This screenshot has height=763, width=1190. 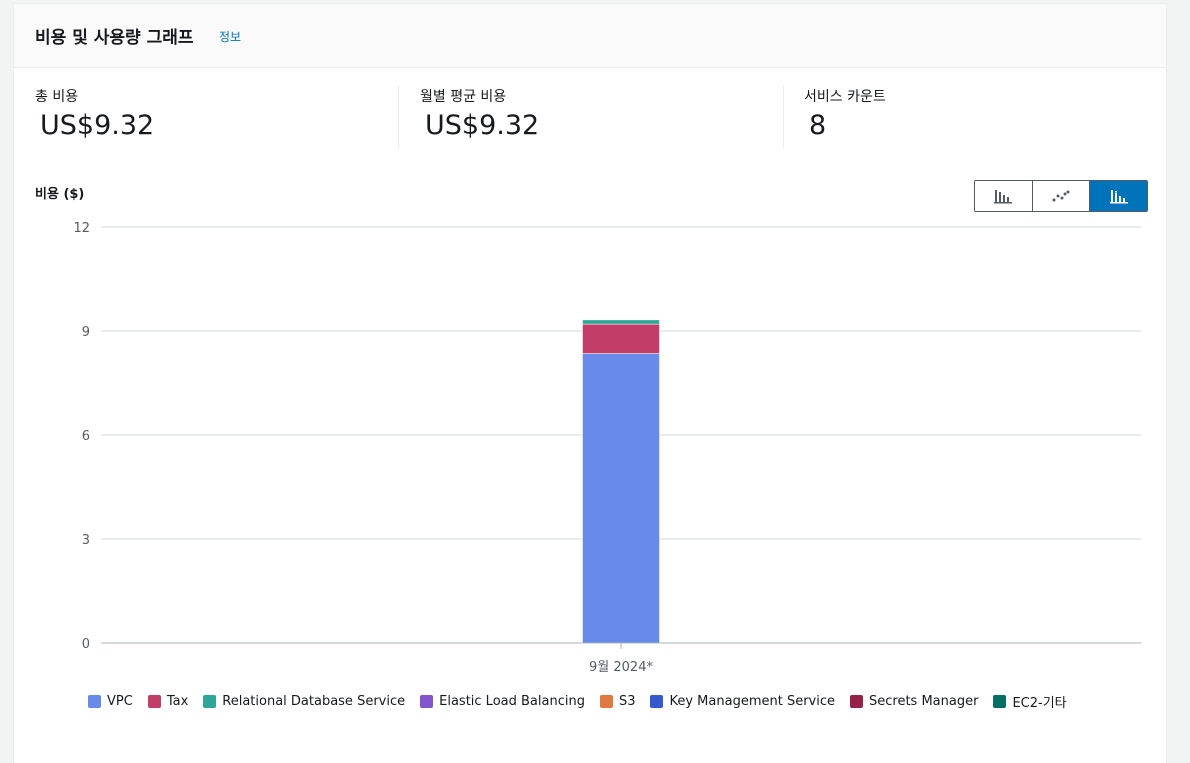 I want to click on legend-item: Key Management Service, so click(x=742, y=701).